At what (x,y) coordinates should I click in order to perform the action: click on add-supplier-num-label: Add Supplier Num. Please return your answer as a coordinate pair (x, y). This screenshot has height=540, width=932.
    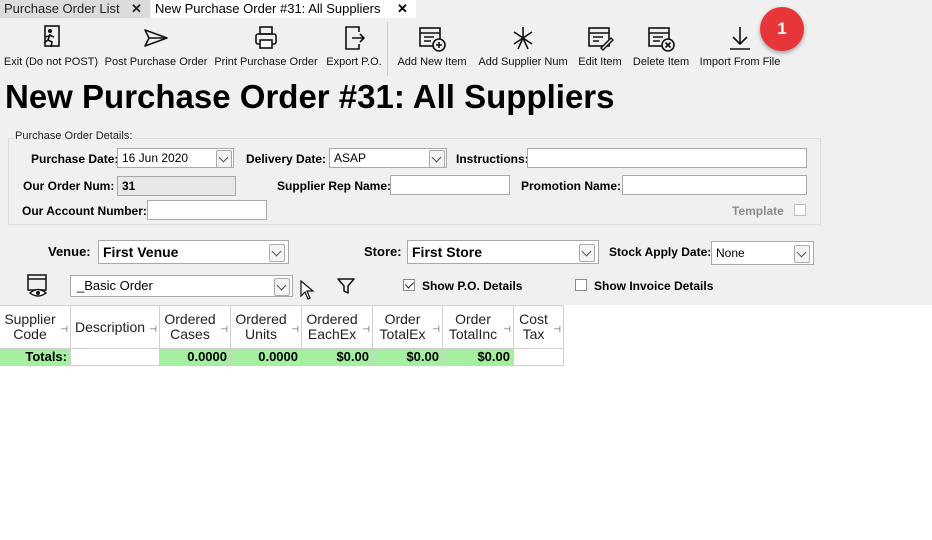
    Looking at the image, I should click on (523, 62).